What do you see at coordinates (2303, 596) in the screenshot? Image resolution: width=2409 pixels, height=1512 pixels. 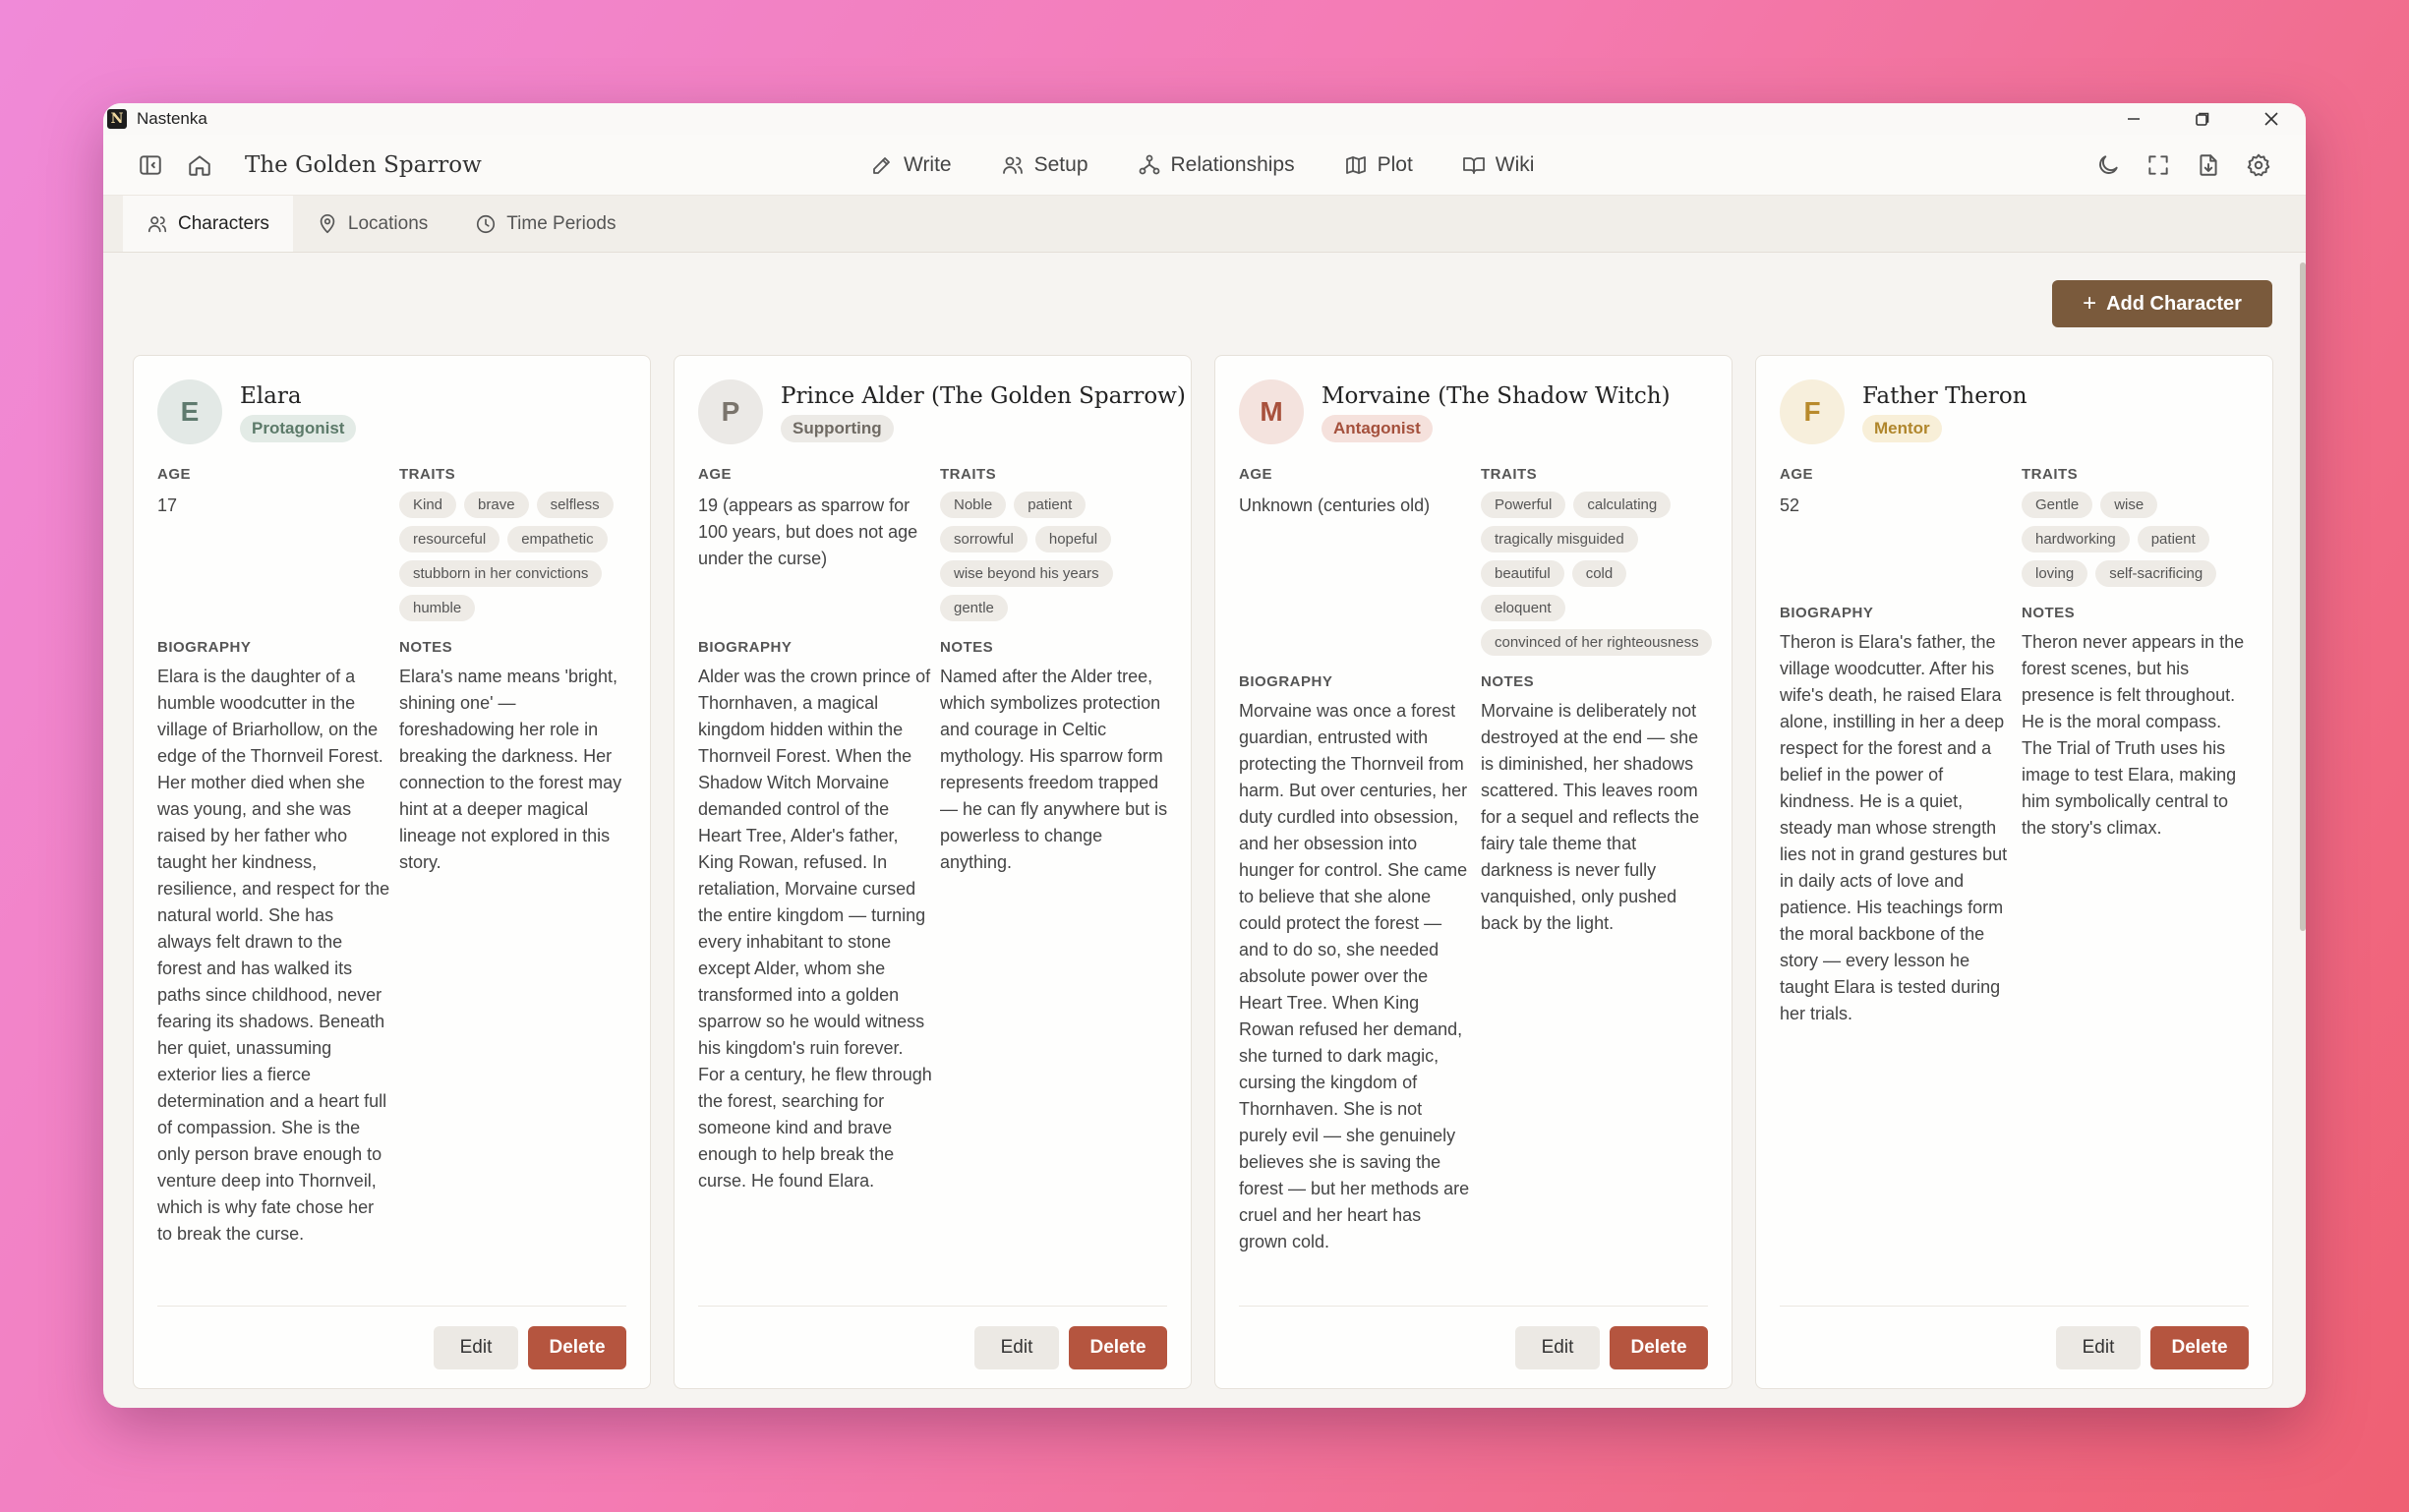 I see `scrollbar` at bounding box center [2303, 596].